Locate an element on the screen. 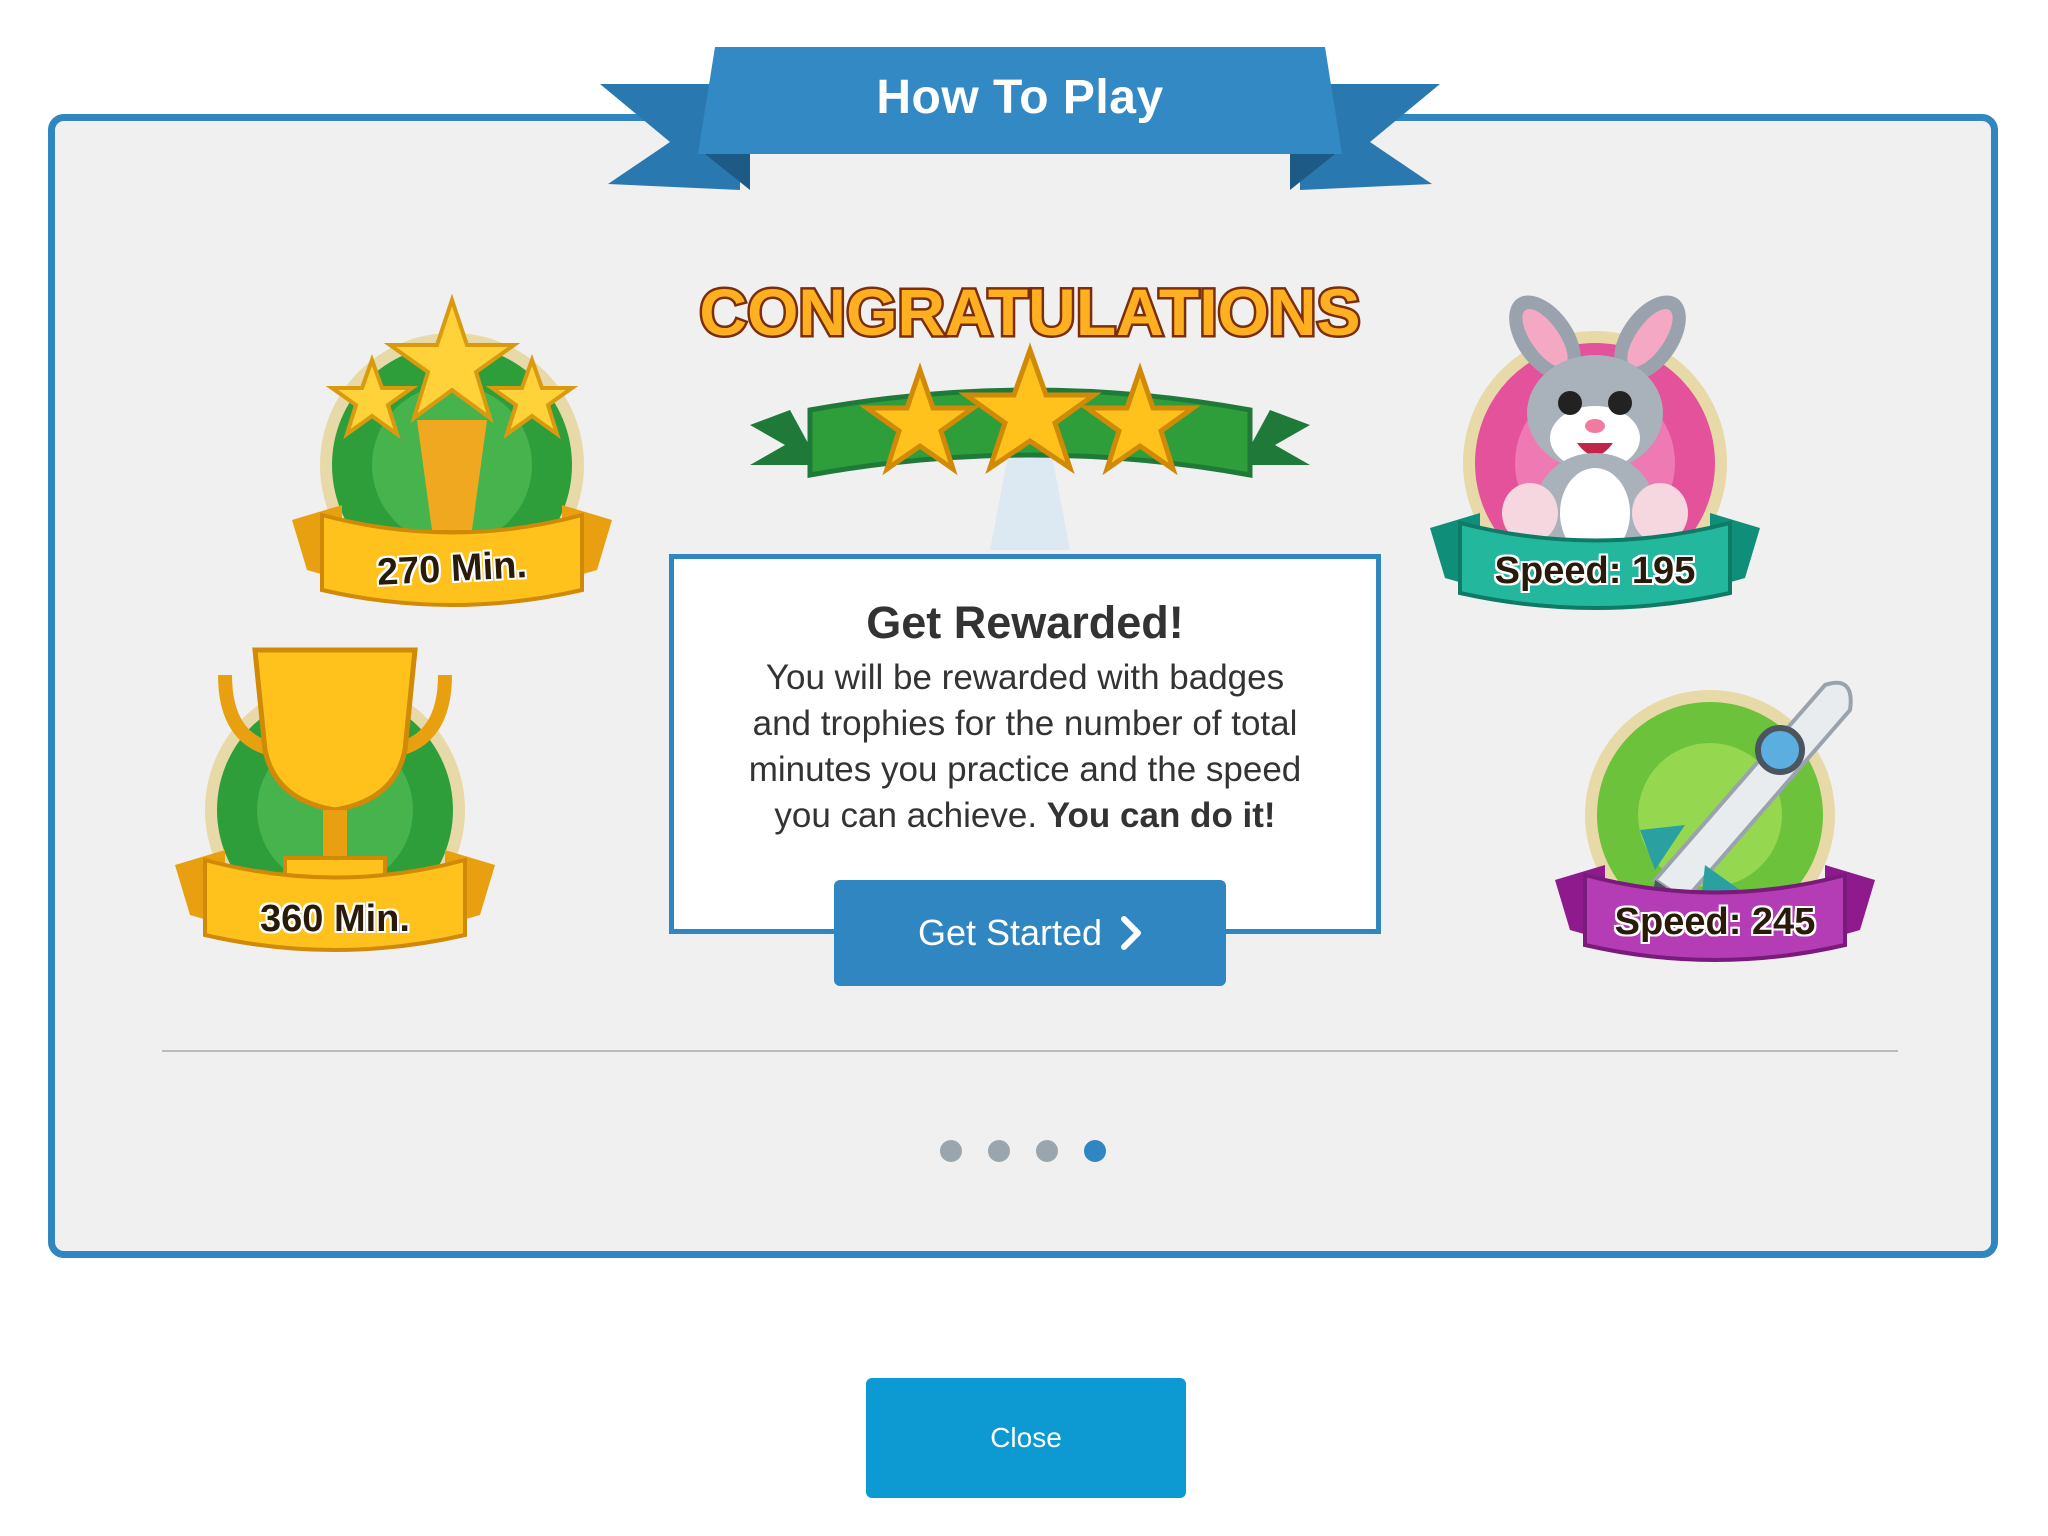 This screenshot has width=2048, height=1536. divider is located at coordinates (1030, 1051).